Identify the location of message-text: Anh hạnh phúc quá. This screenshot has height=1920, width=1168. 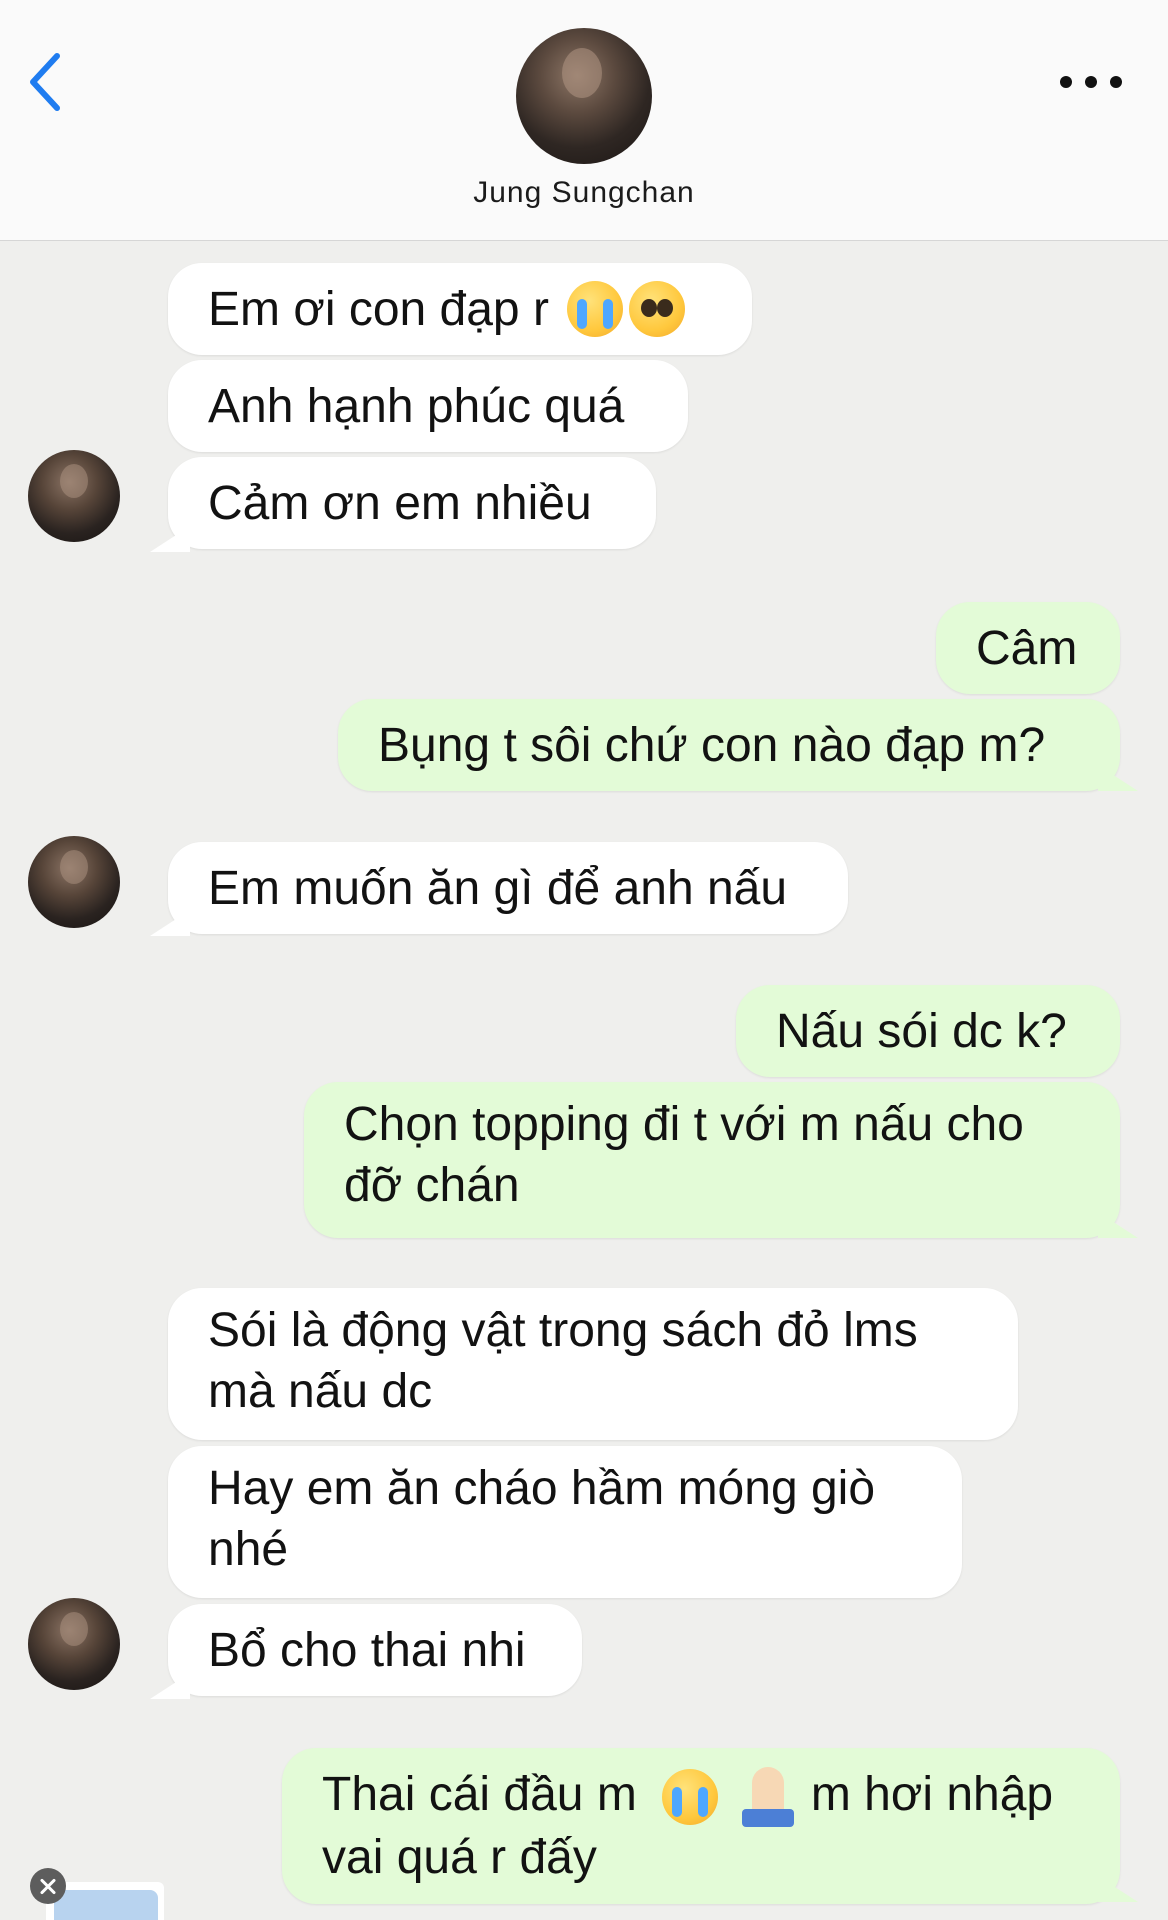
(416, 406).